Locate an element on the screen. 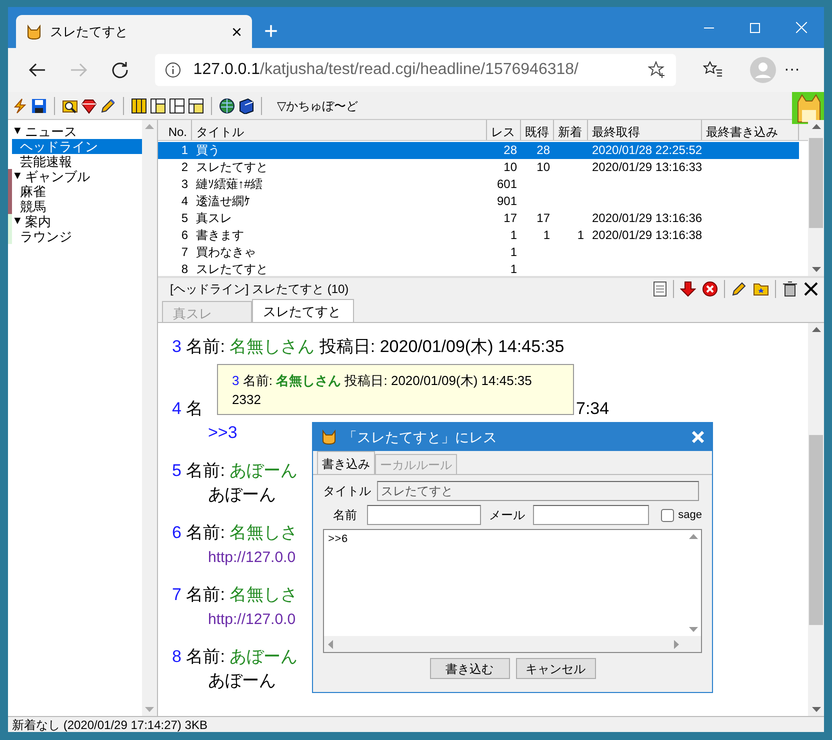 Image resolution: width=832 pixels, height=740 pixels. address-field: 127.0.0.1/katjusha/test/read.cgi/headline/1576946318/ is located at coordinates (415, 70).